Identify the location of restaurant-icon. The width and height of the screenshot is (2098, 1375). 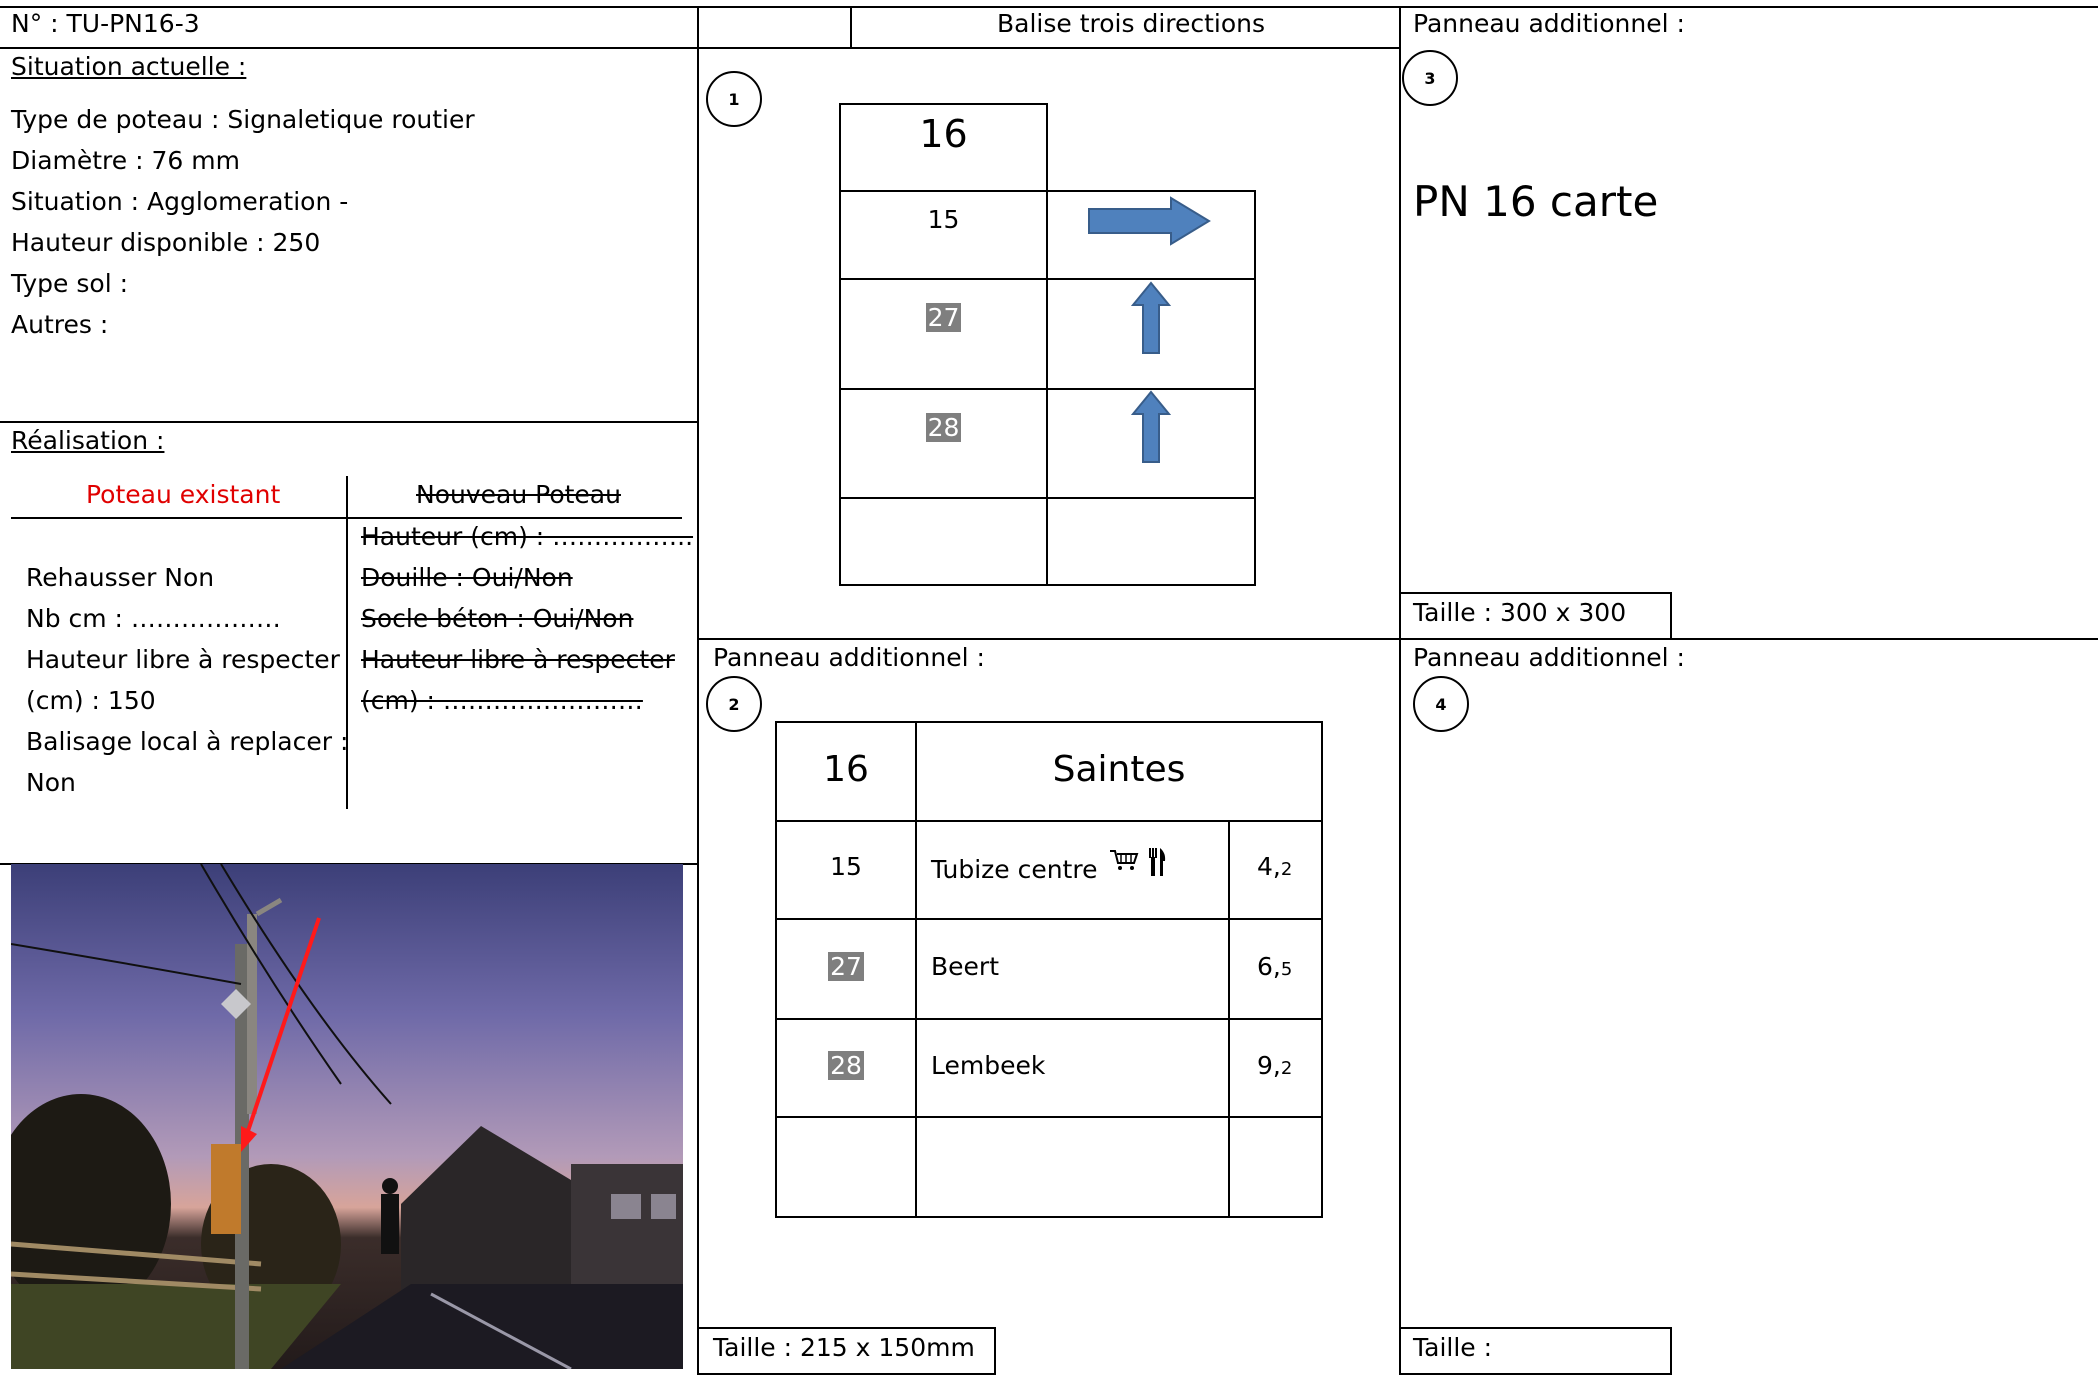
(1157, 862).